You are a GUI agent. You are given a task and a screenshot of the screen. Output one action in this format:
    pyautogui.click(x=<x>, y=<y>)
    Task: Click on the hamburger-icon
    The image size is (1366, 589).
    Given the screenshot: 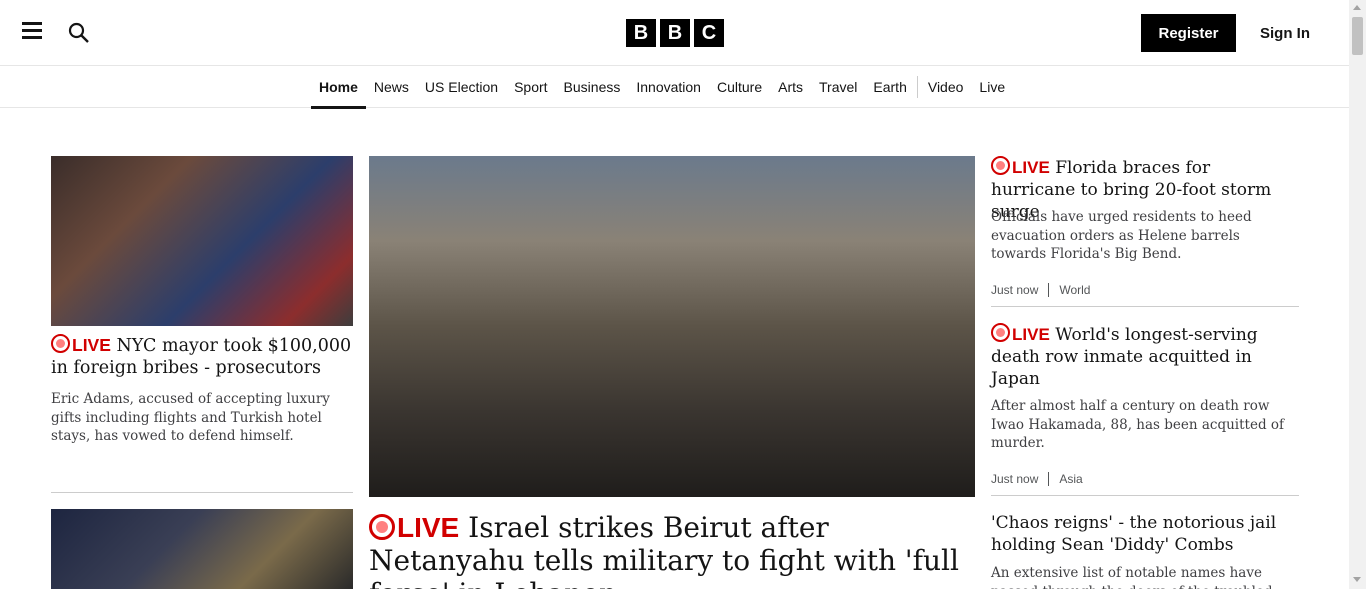 What is the action you would take?
    pyautogui.click(x=32, y=33)
    